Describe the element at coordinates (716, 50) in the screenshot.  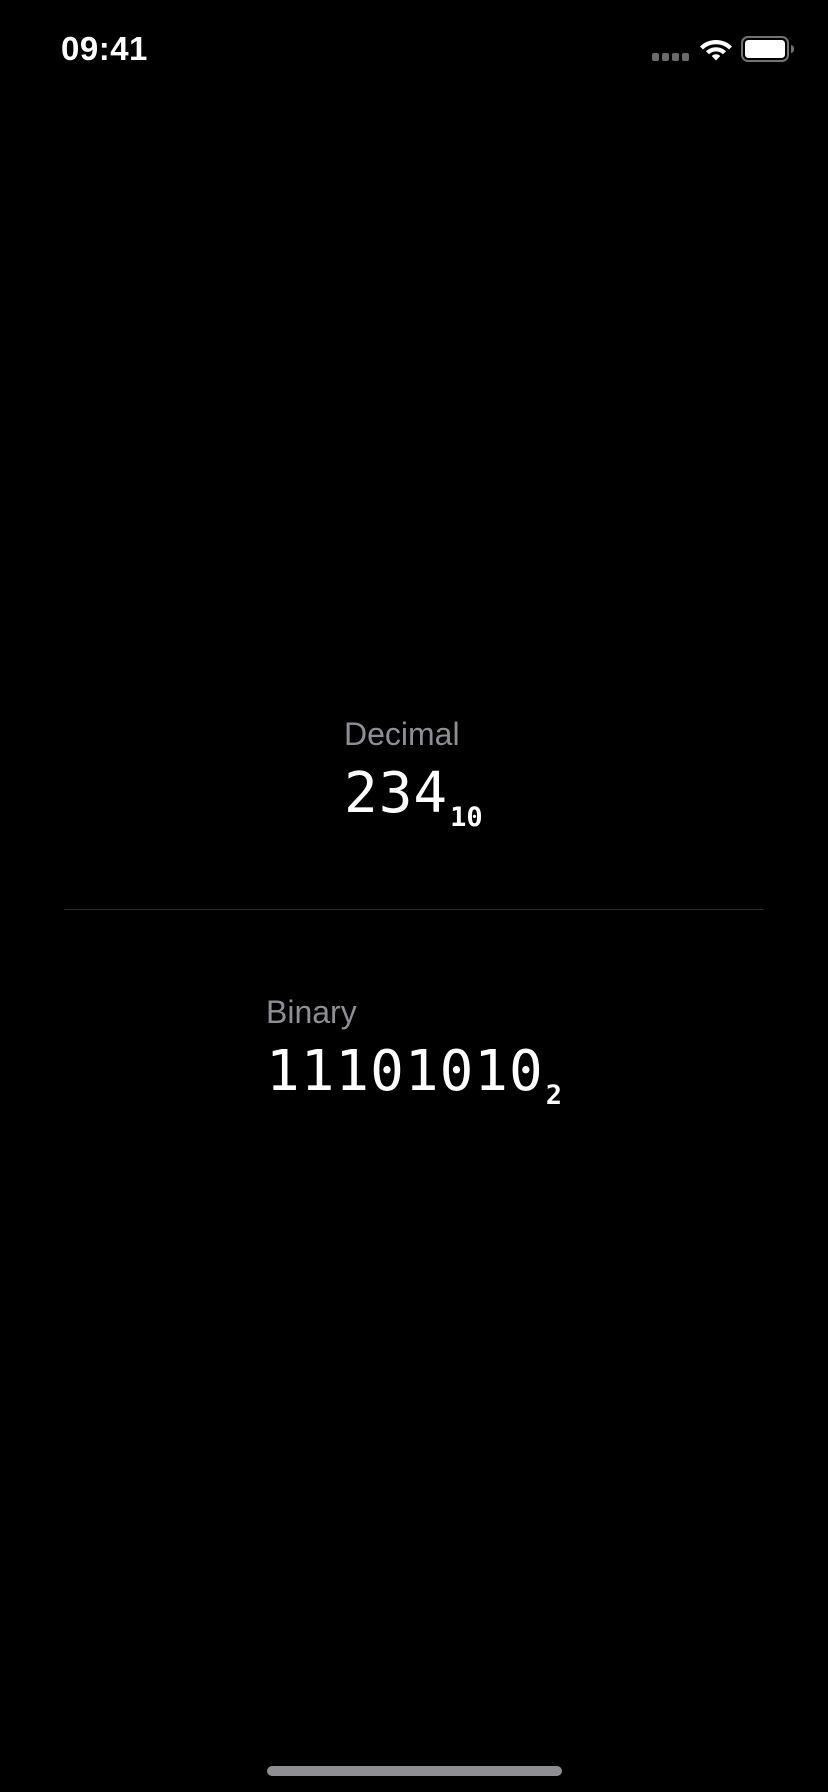
I see `wifi-icon` at that location.